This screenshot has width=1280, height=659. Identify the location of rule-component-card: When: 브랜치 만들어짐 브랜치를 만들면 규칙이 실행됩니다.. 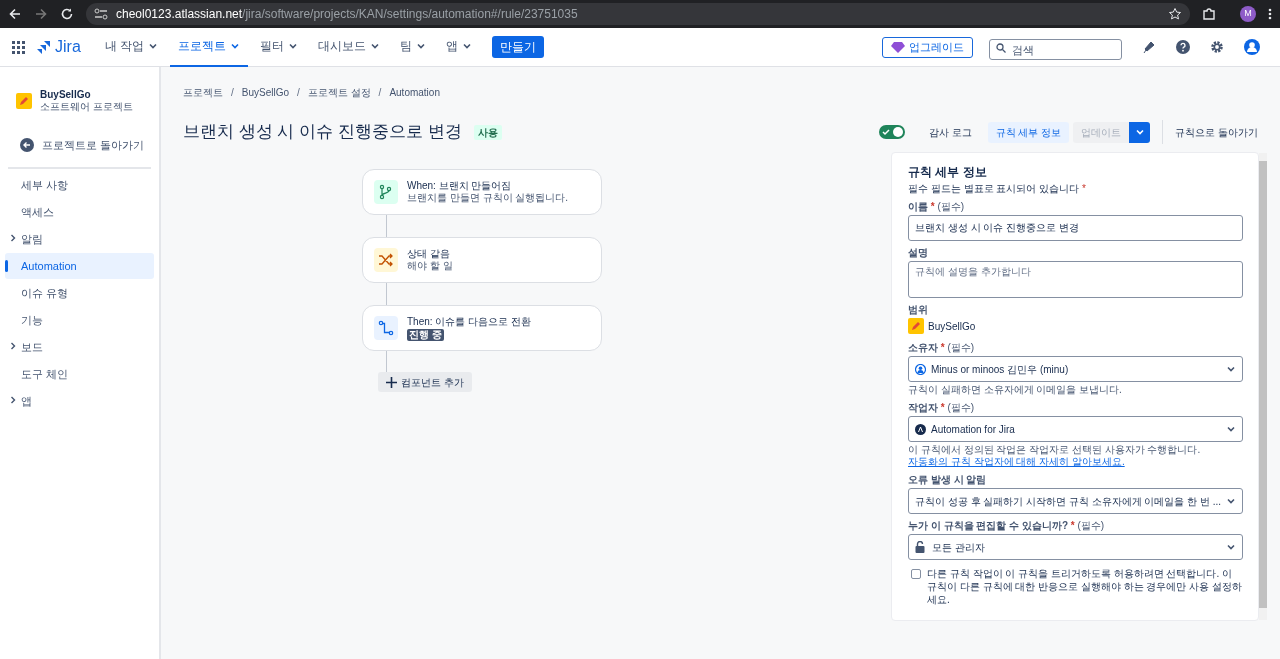
(482, 192).